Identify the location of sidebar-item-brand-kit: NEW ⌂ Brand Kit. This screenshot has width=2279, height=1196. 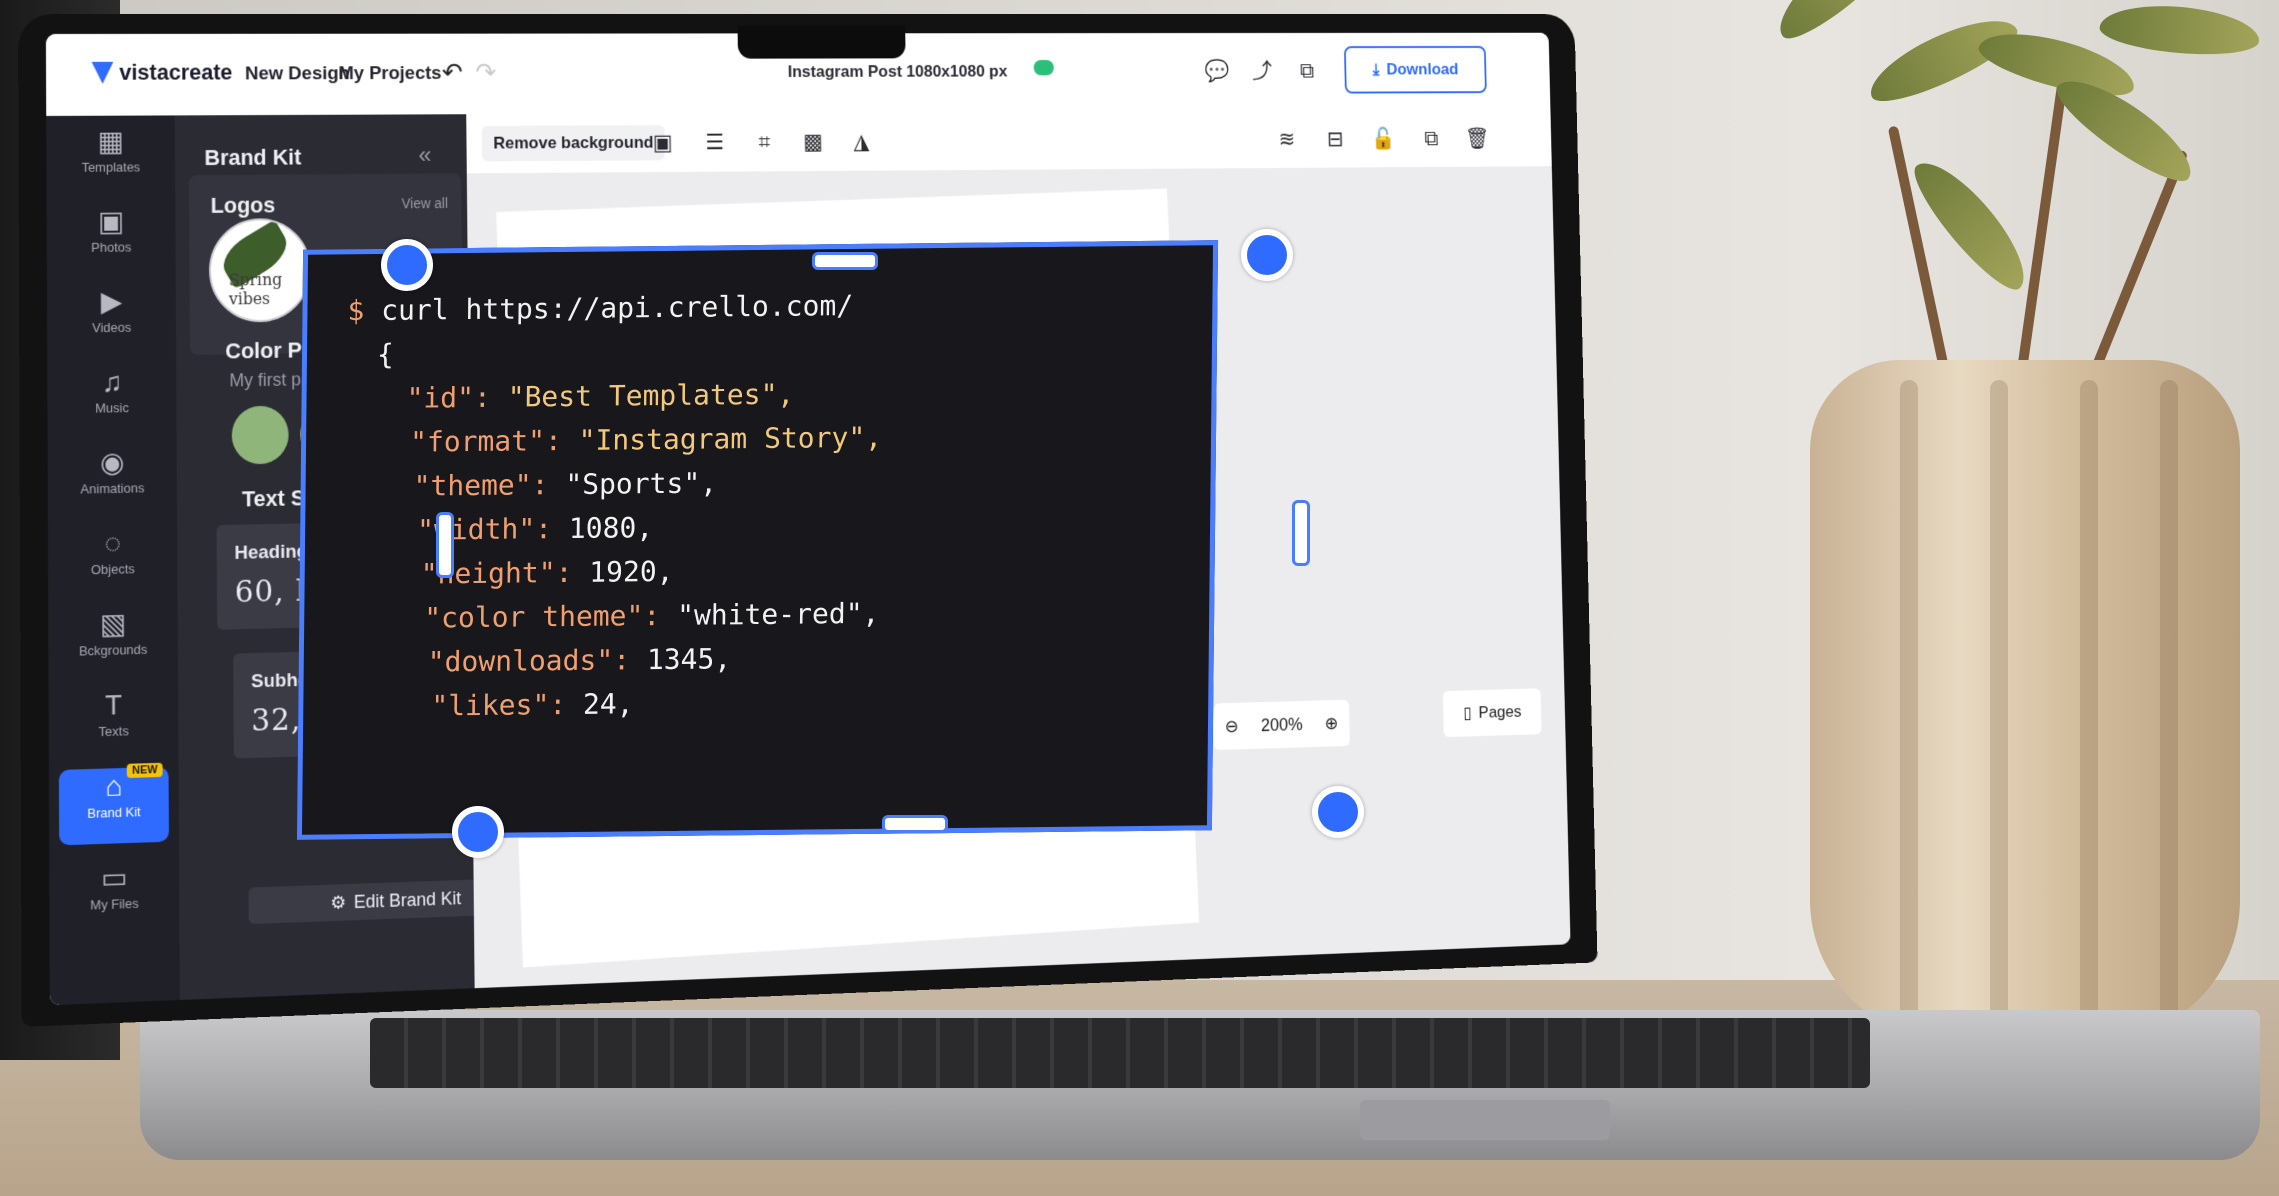
(114, 806).